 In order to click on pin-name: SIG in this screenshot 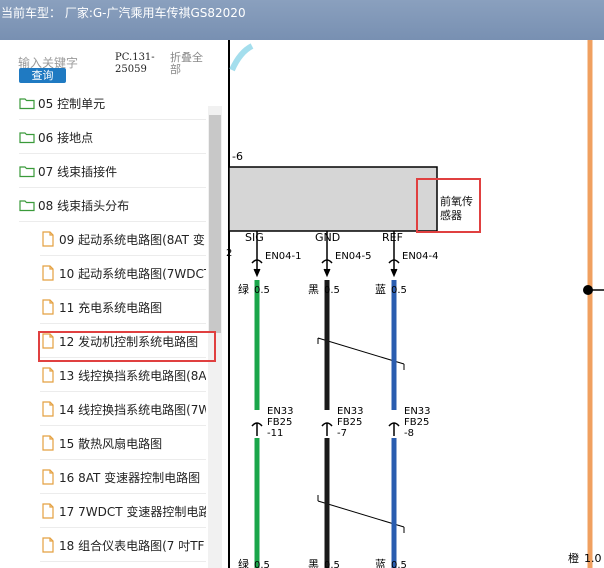, I will do `click(254, 237)`.